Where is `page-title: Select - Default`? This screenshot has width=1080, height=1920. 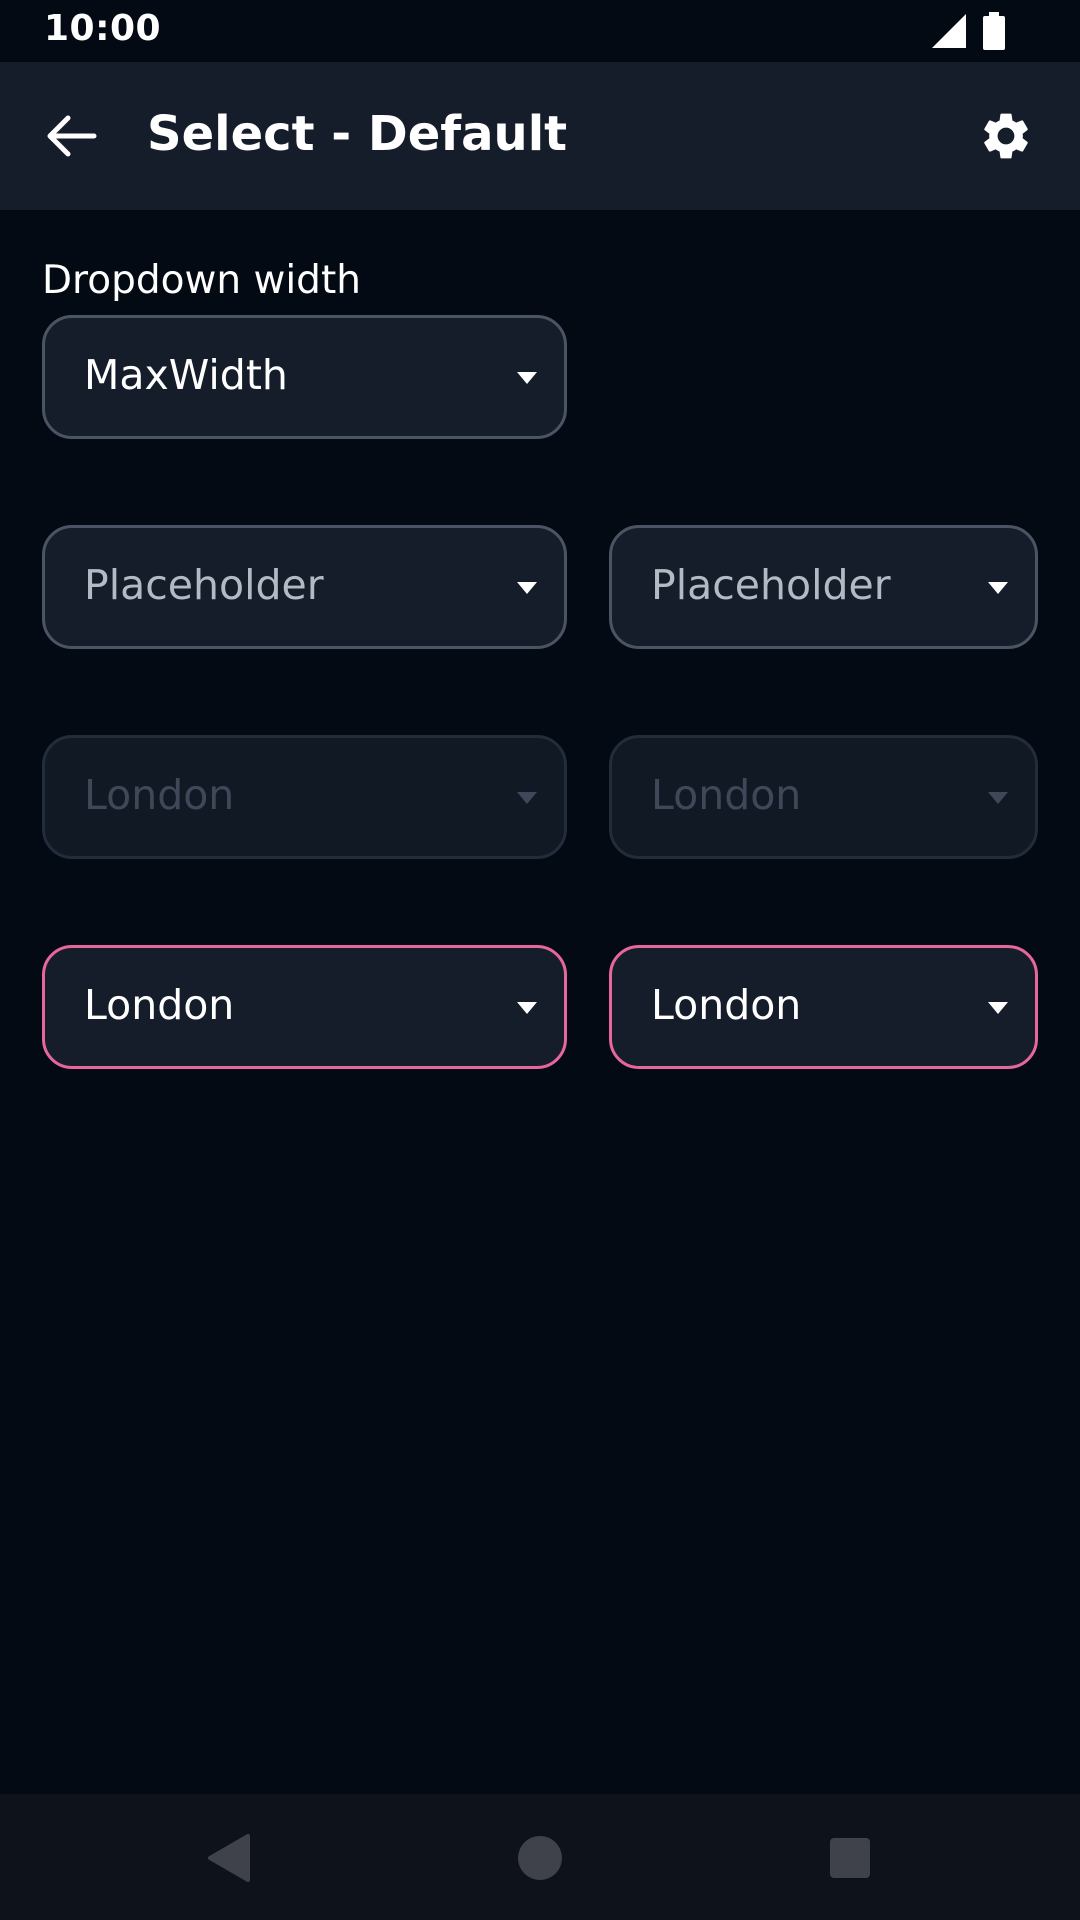 page-title: Select - Default is located at coordinates (357, 134).